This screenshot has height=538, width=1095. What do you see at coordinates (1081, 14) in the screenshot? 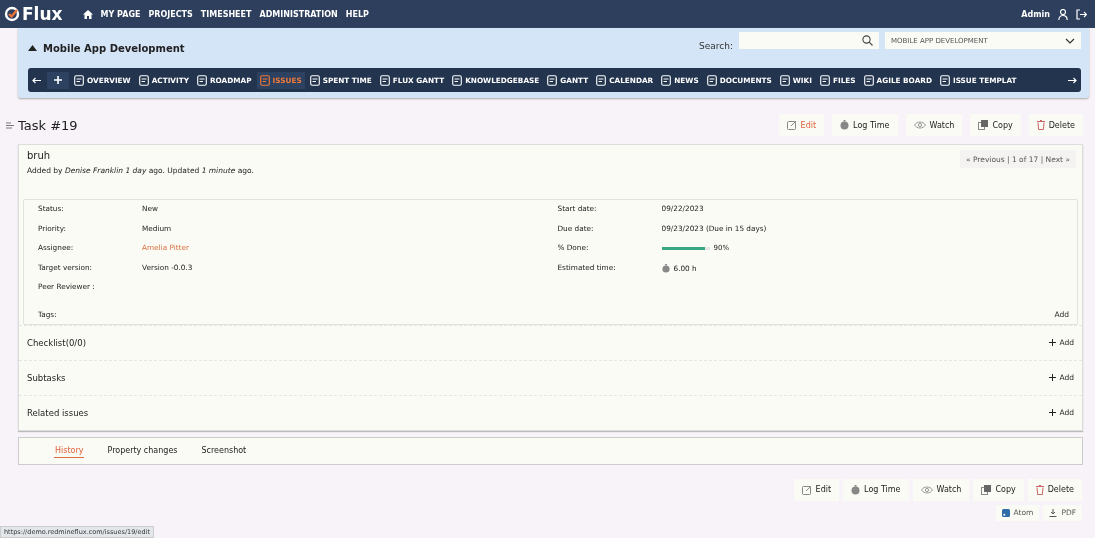
I see `logout-icon` at bounding box center [1081, 14].